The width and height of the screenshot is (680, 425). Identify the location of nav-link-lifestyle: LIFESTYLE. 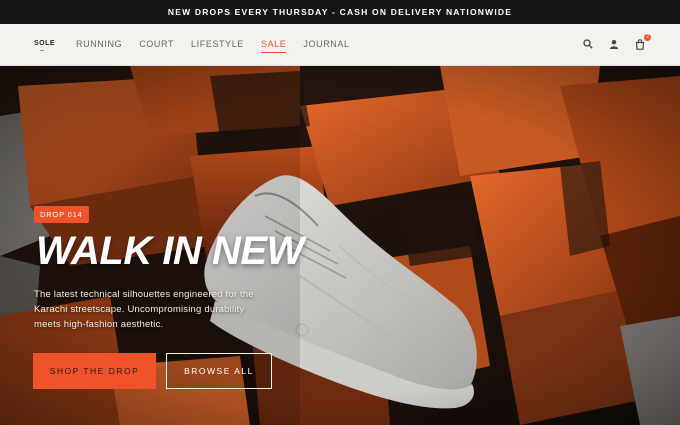
(217, 46).